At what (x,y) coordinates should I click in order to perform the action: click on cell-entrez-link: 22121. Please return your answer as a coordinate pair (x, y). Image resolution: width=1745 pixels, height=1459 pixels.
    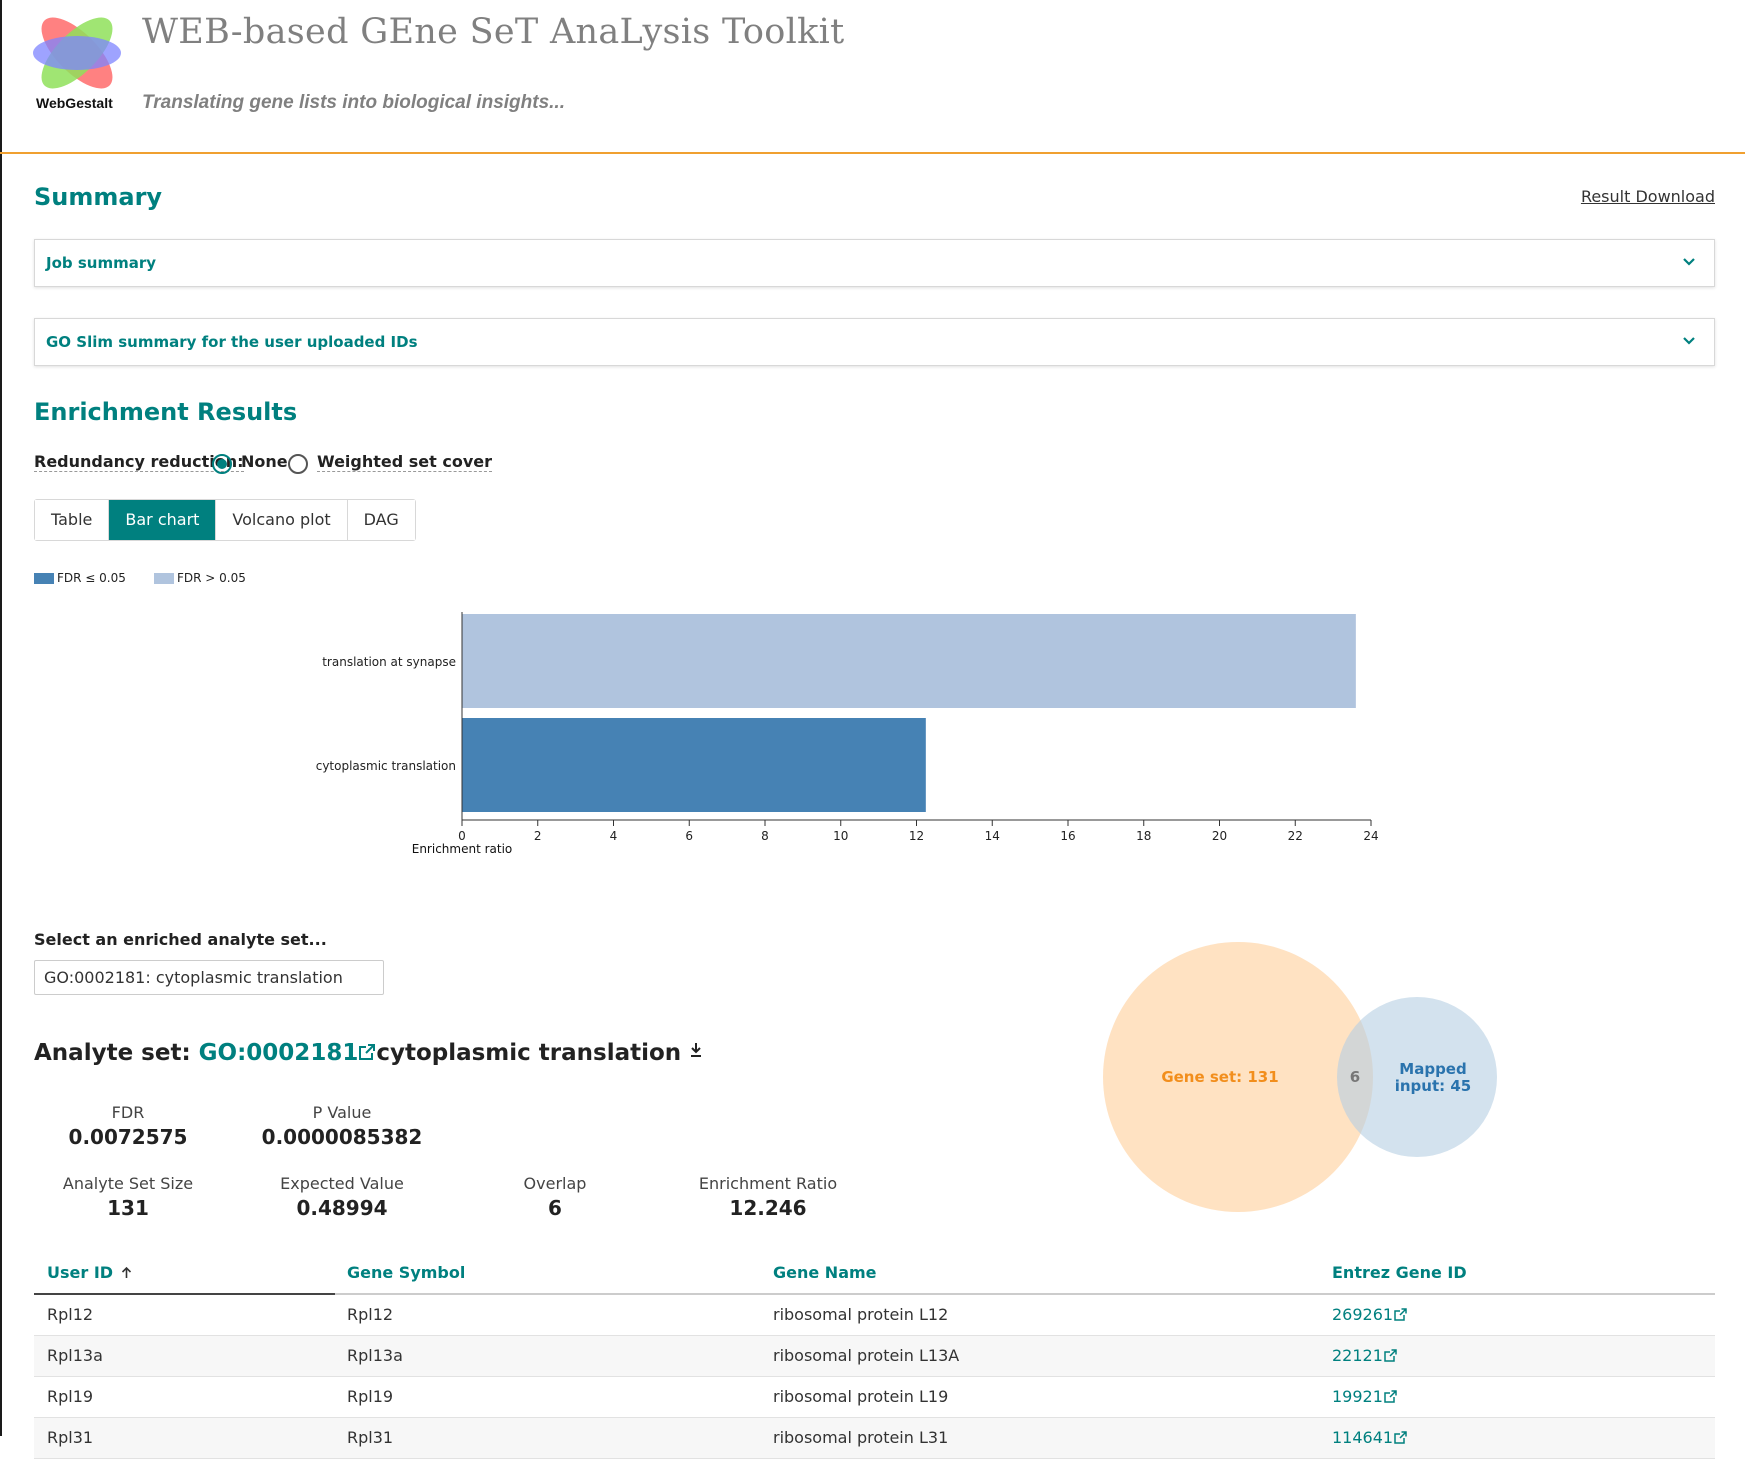
    Looking at the image, I should click on (1364, 1355).